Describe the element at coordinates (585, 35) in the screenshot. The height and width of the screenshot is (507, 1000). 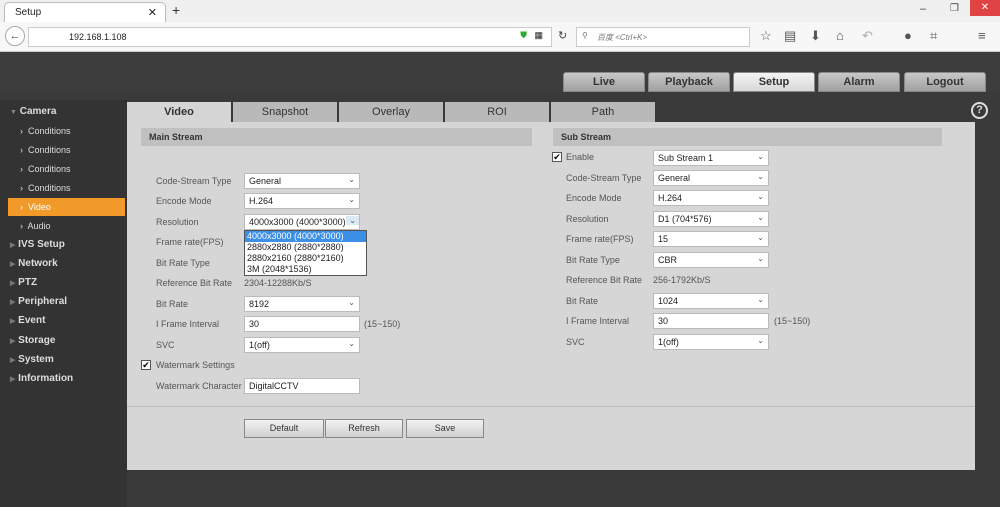
I see `search-icon: ⚲` at that location.